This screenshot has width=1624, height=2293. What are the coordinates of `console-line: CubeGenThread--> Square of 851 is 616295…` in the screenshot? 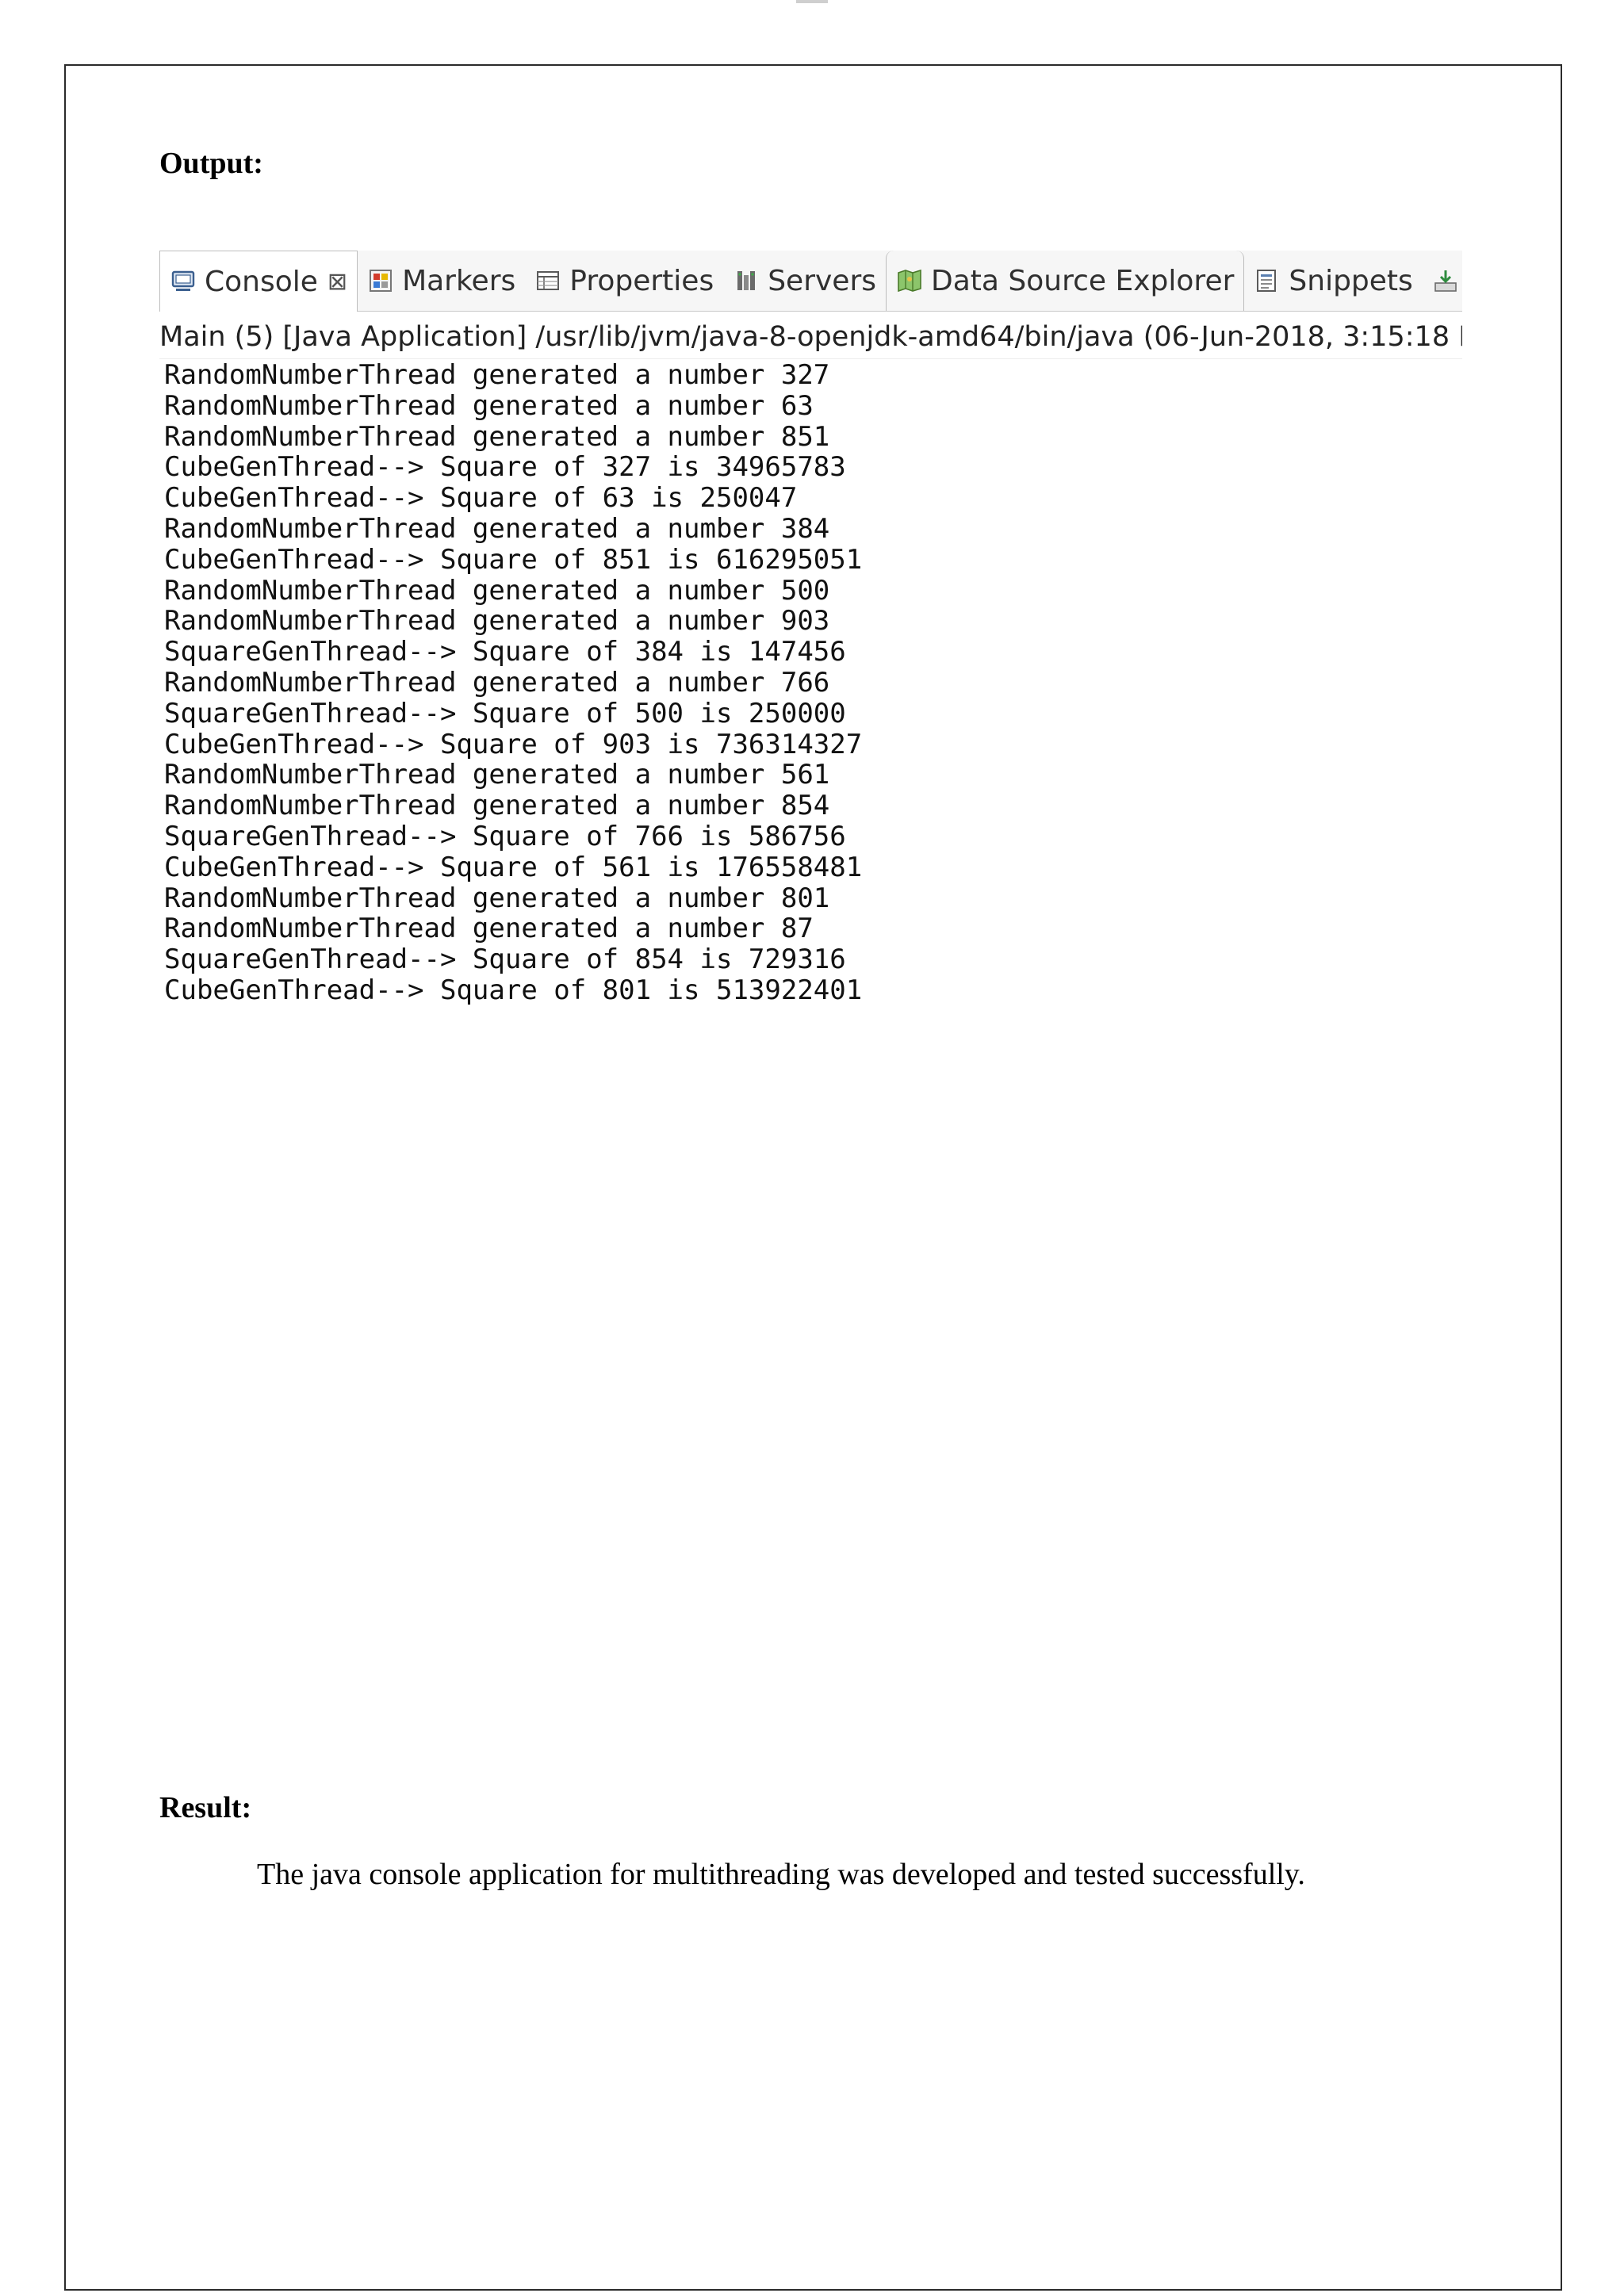 It's located at (513, 559).